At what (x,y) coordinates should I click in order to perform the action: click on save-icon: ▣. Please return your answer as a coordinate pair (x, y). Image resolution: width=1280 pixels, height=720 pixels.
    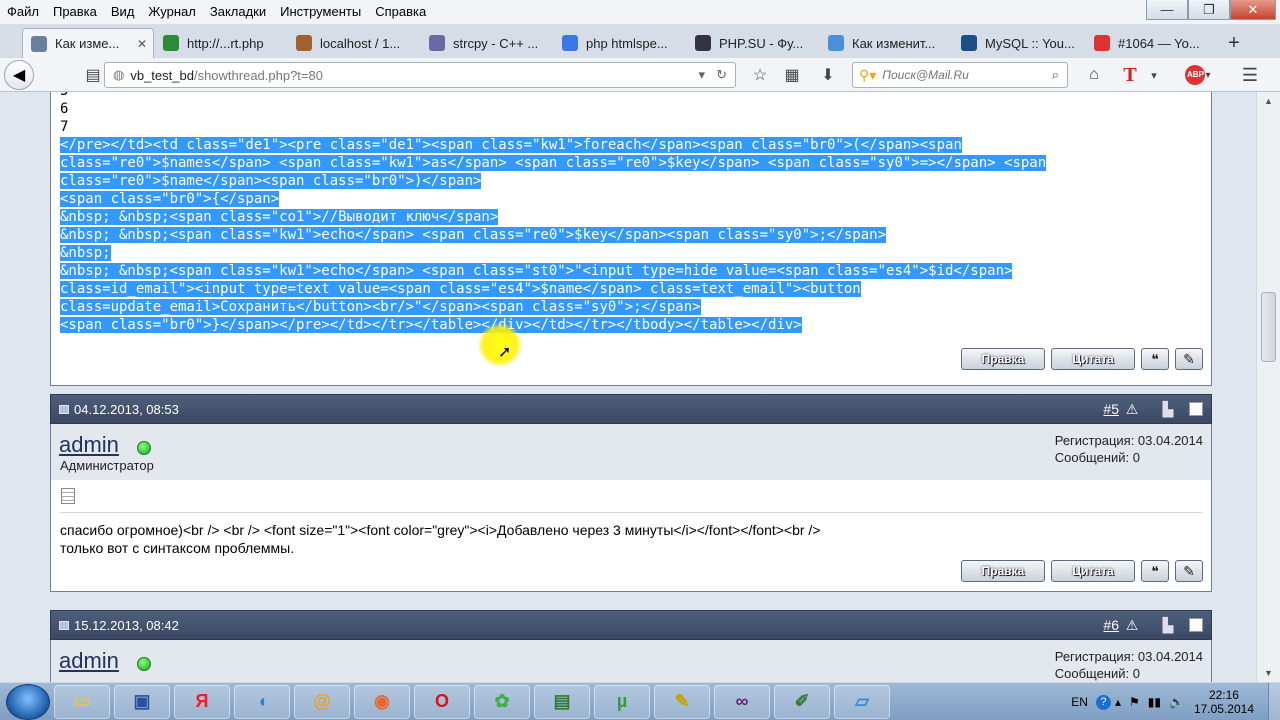
    Looking at the image, I should click on (142, 701).